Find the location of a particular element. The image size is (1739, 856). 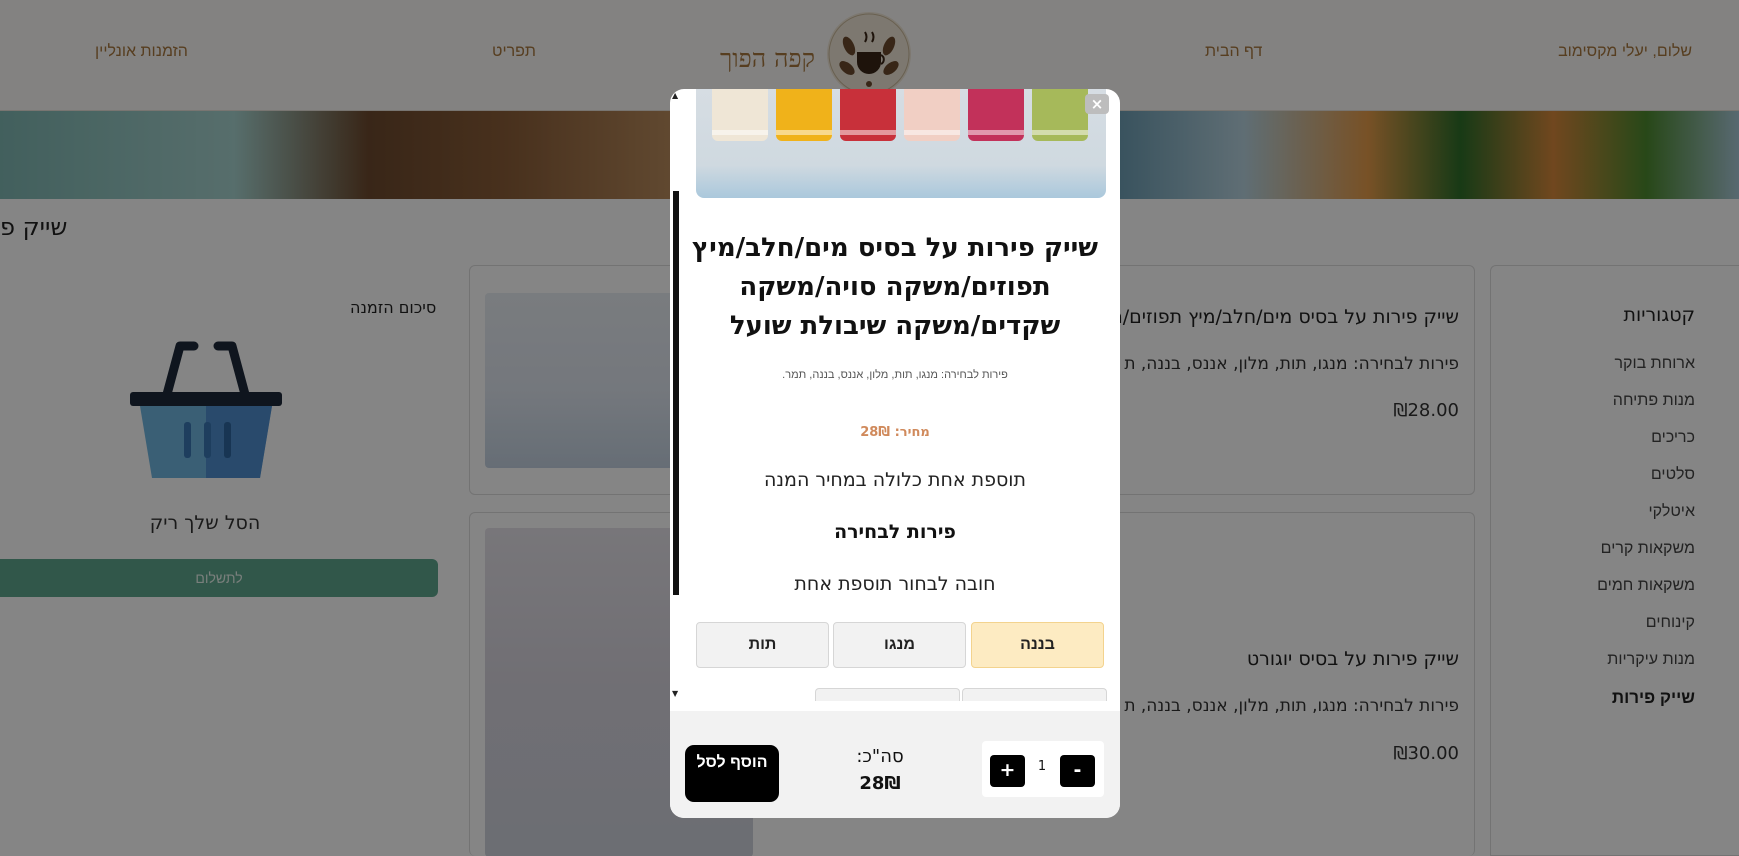

quantity-value: 1 is located at coordinates (1042, 766).